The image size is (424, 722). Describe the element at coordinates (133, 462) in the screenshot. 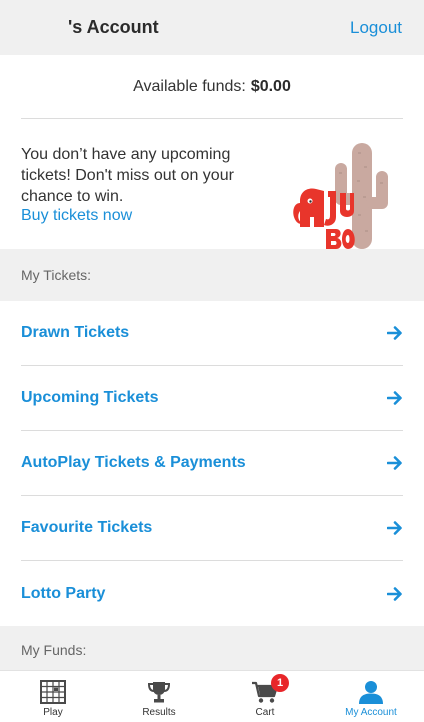

I see `list-item-label: AutoPlay Tickets & Payments` at that location.